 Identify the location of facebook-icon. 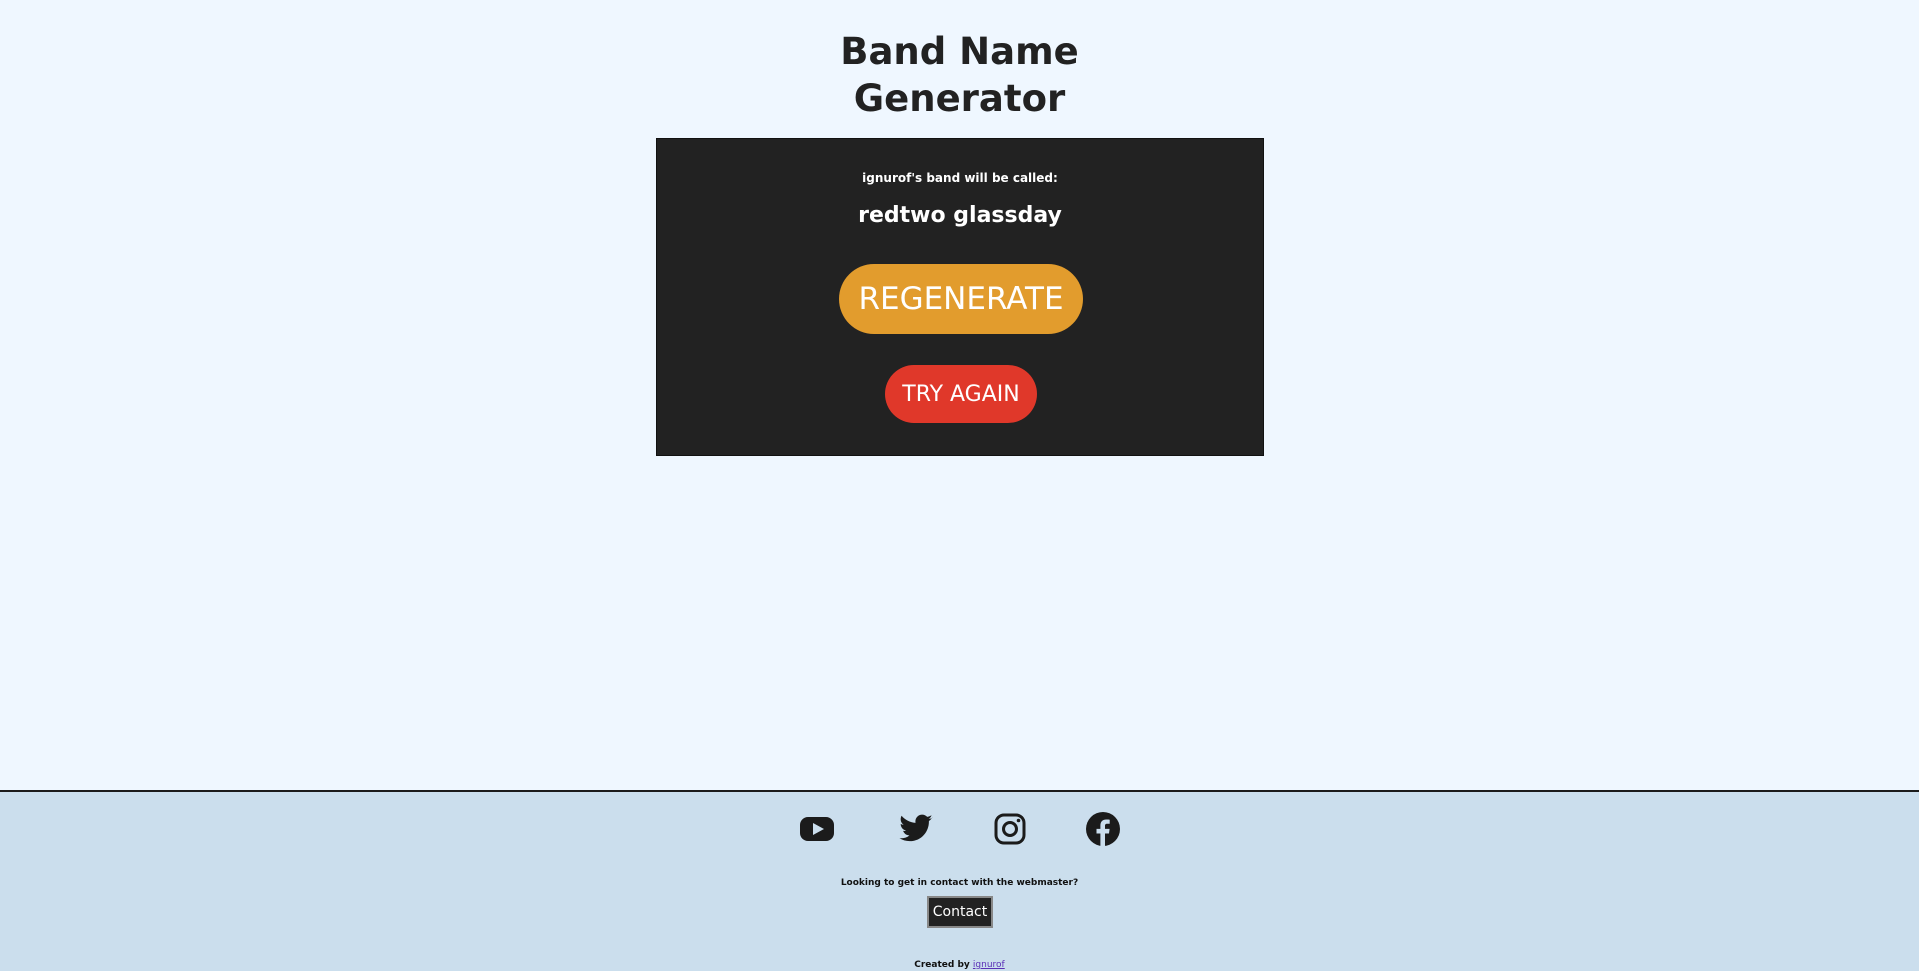
(1103, 829).